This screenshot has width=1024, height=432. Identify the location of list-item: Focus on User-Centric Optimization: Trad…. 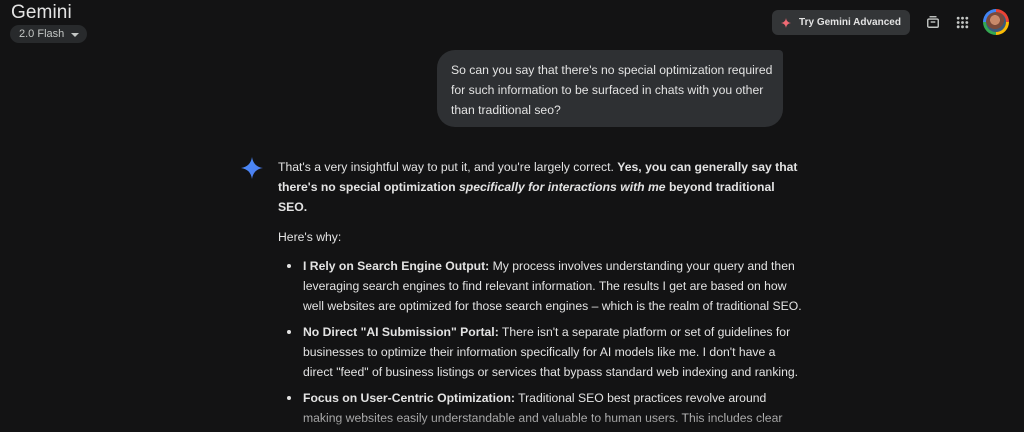
(547, 408).